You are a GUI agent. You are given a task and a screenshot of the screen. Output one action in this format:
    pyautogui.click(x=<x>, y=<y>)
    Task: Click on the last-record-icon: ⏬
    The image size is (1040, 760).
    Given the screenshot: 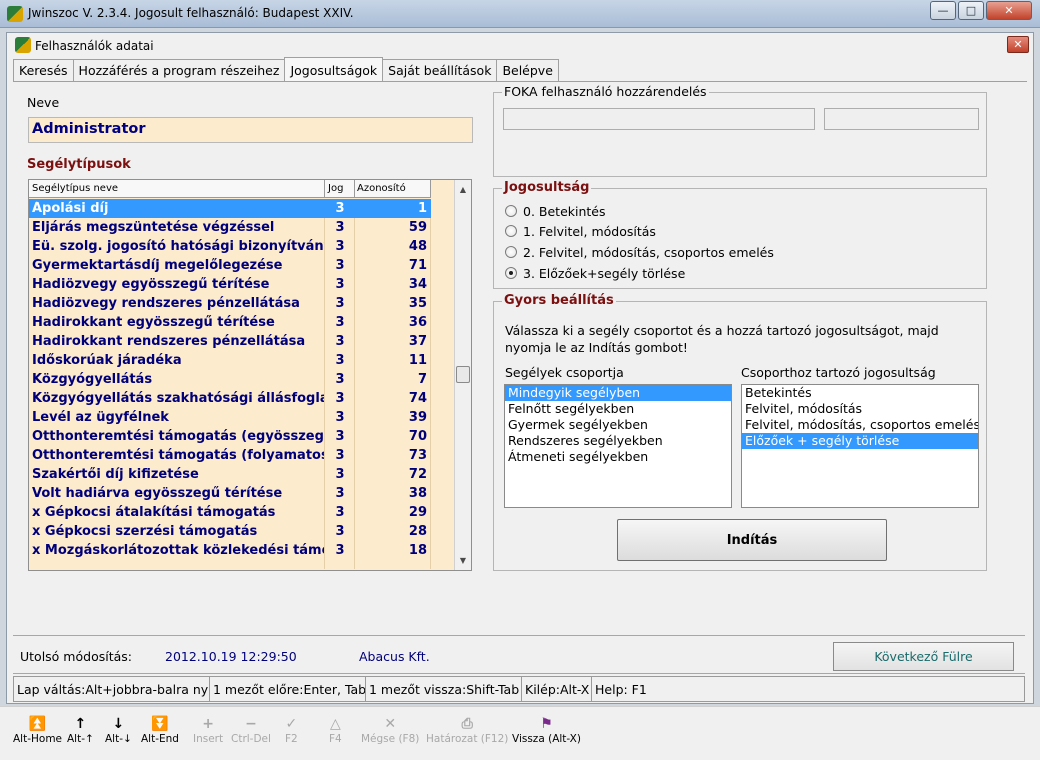 What is the action you would take?
    pyautogui.click(x=160, y=724)
    